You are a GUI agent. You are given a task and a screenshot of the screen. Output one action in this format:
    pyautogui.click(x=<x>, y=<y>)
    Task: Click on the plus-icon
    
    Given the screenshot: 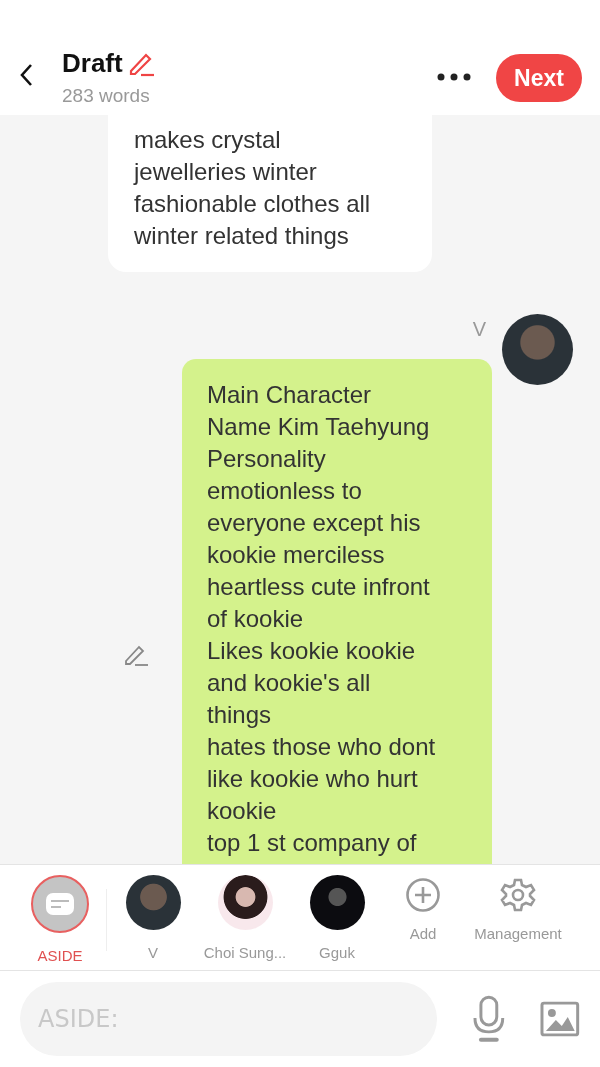 What is the action you would take?
    pyautogui.click(x=423, y=895)
    